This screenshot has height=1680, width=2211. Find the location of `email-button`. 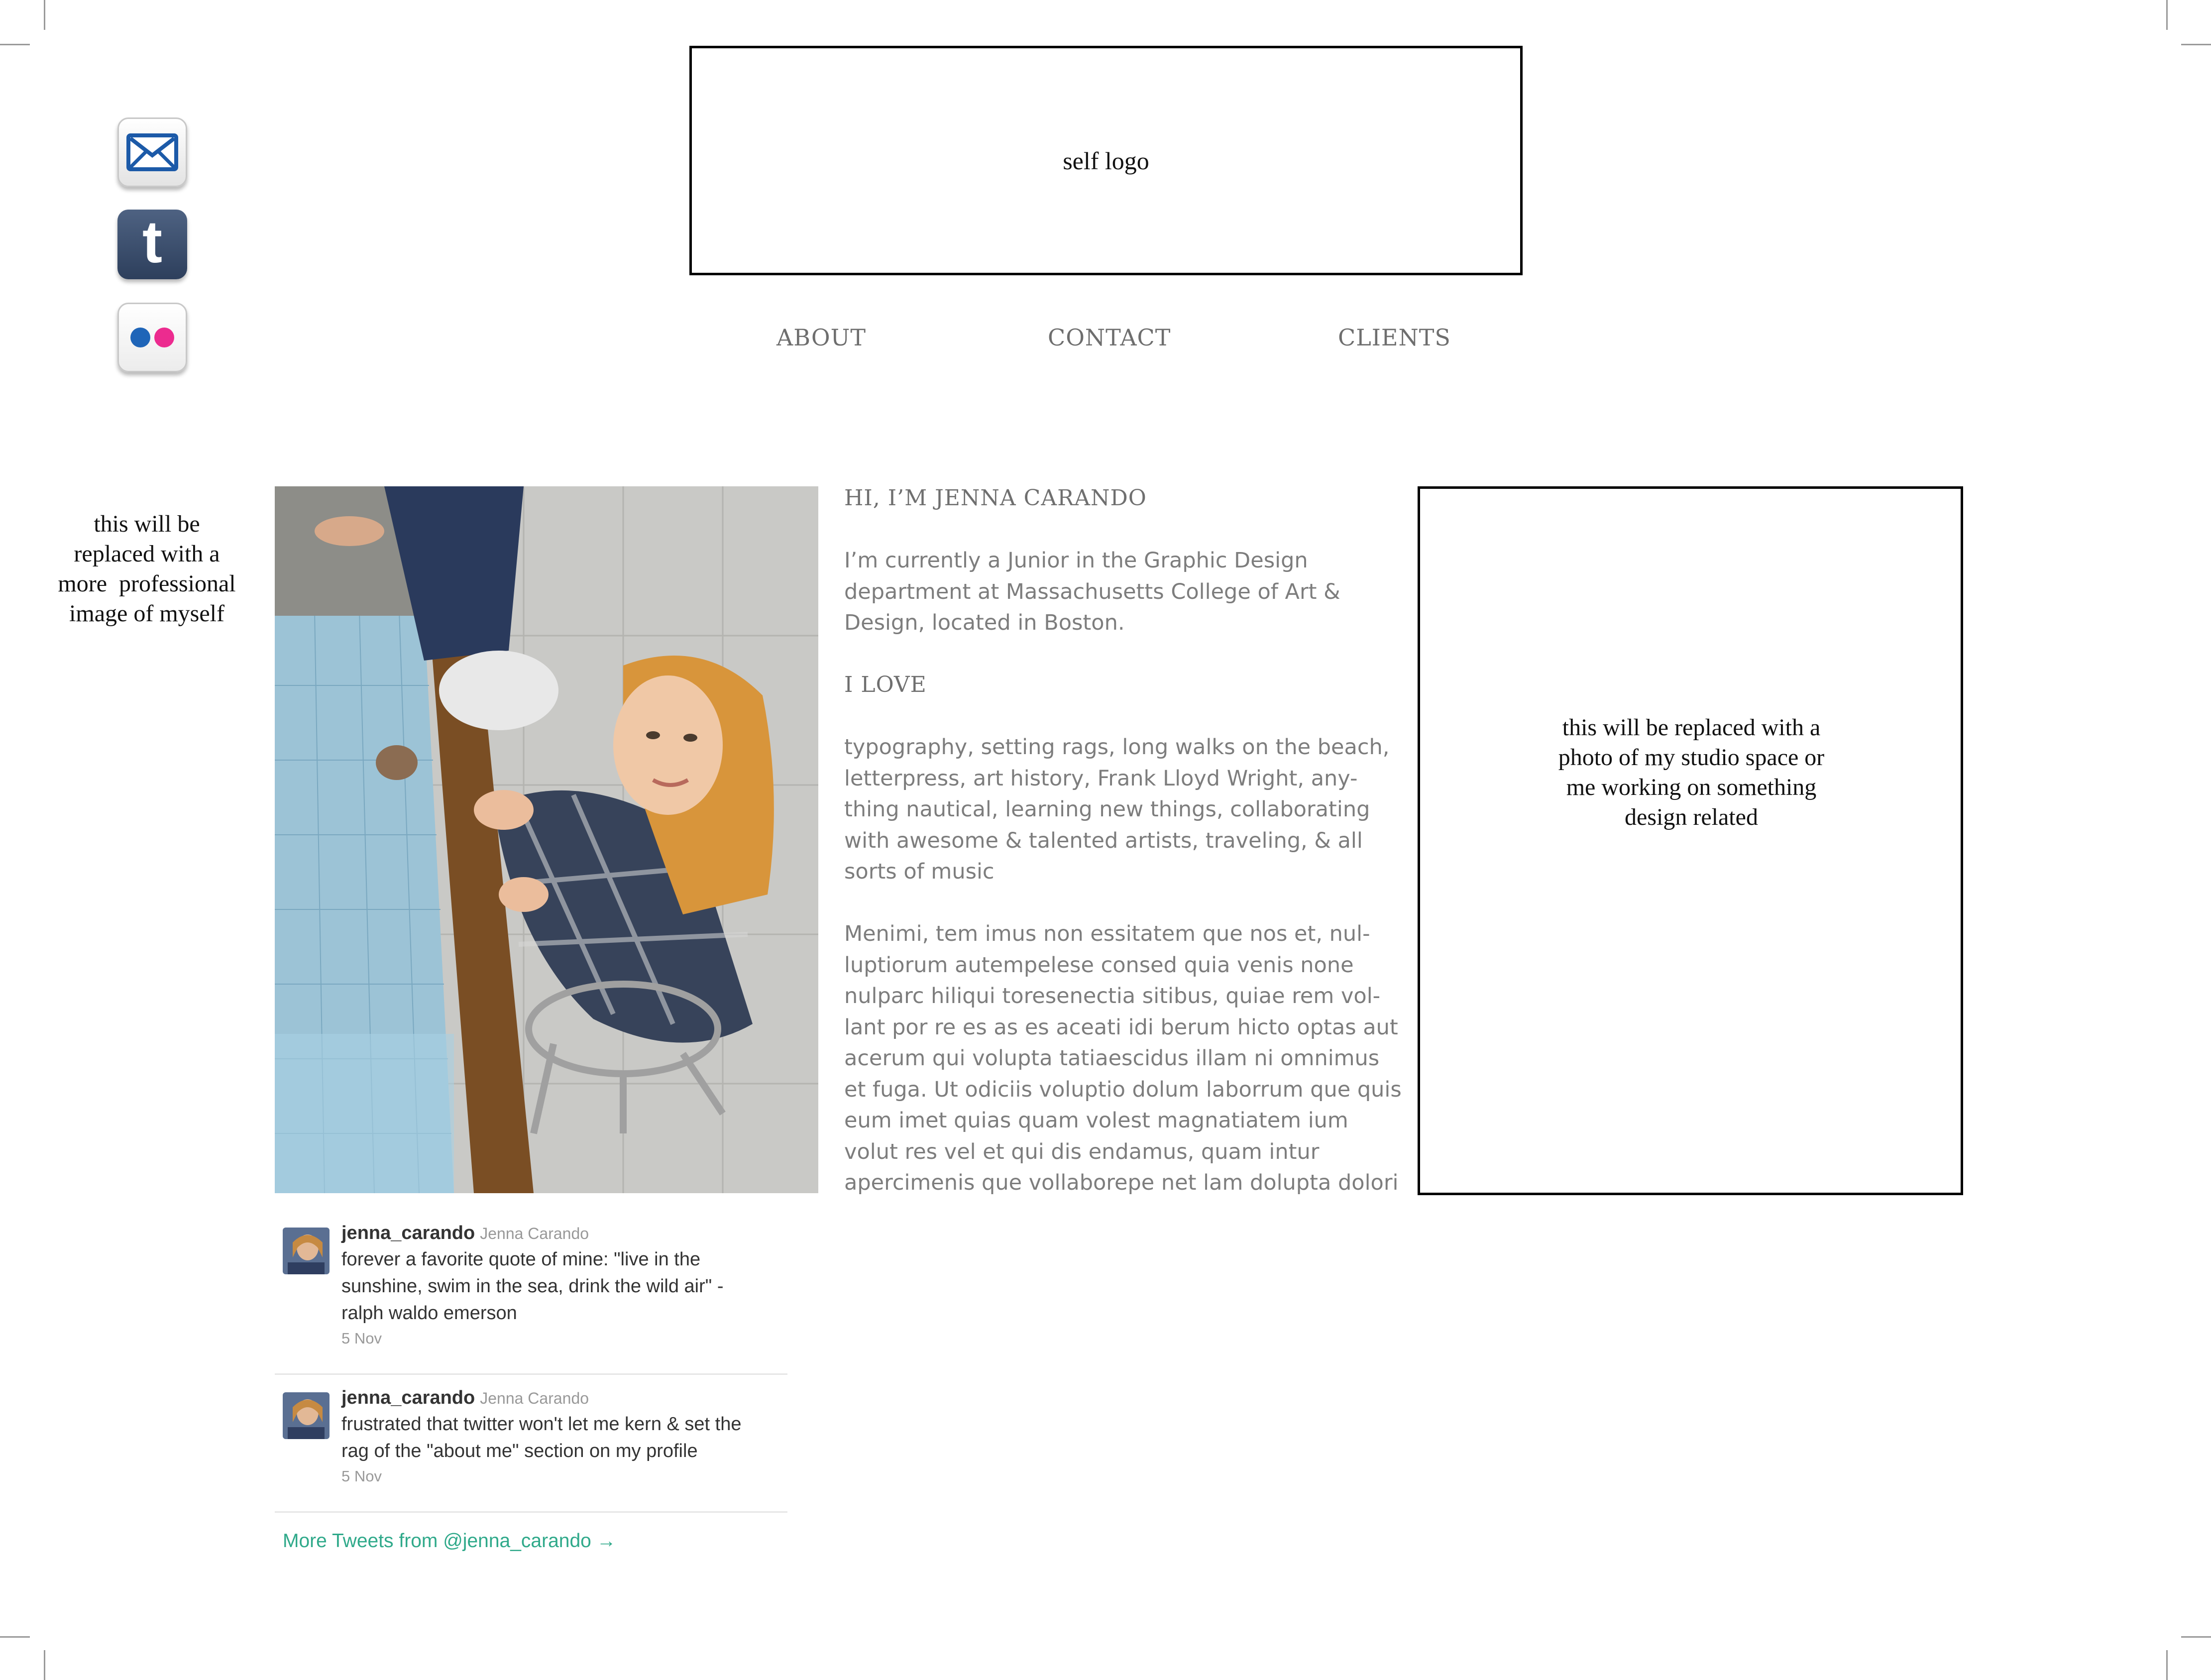

email-button is located at coordinates (152, 152).